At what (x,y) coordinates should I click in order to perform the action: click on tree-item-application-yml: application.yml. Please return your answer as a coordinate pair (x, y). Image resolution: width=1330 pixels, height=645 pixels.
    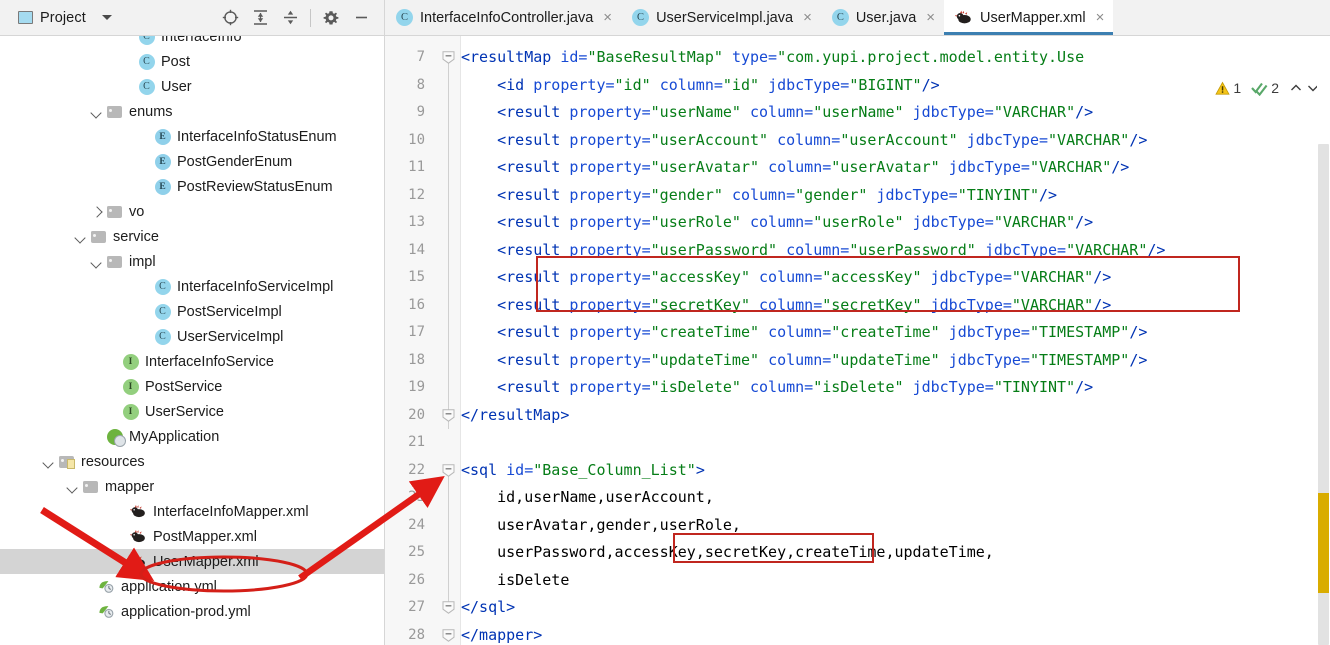
    Looking at the image, I should click on (192, 586).